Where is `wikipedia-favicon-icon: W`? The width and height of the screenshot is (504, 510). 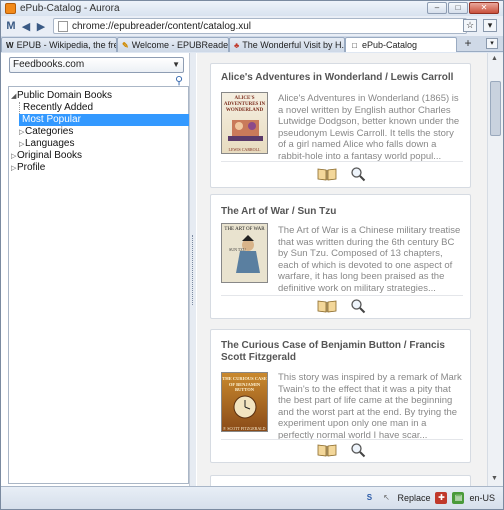 wikipedia-favicon-icon: W is located at coordinates (10, 45).